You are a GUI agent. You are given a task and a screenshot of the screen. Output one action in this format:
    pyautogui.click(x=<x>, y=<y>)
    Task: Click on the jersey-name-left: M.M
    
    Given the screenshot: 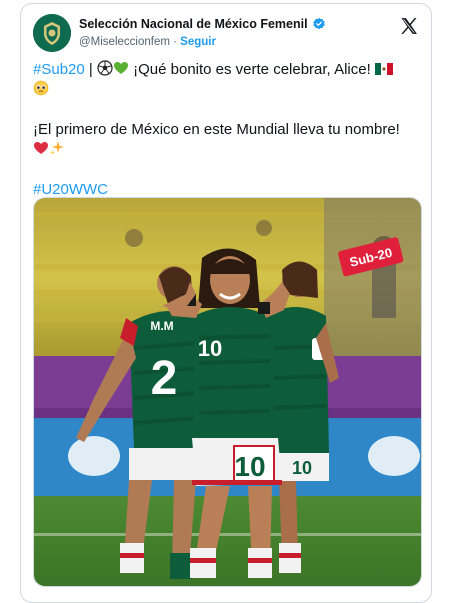 What is the action you would take?
    pyautogui.click(x=161, y=326)
    